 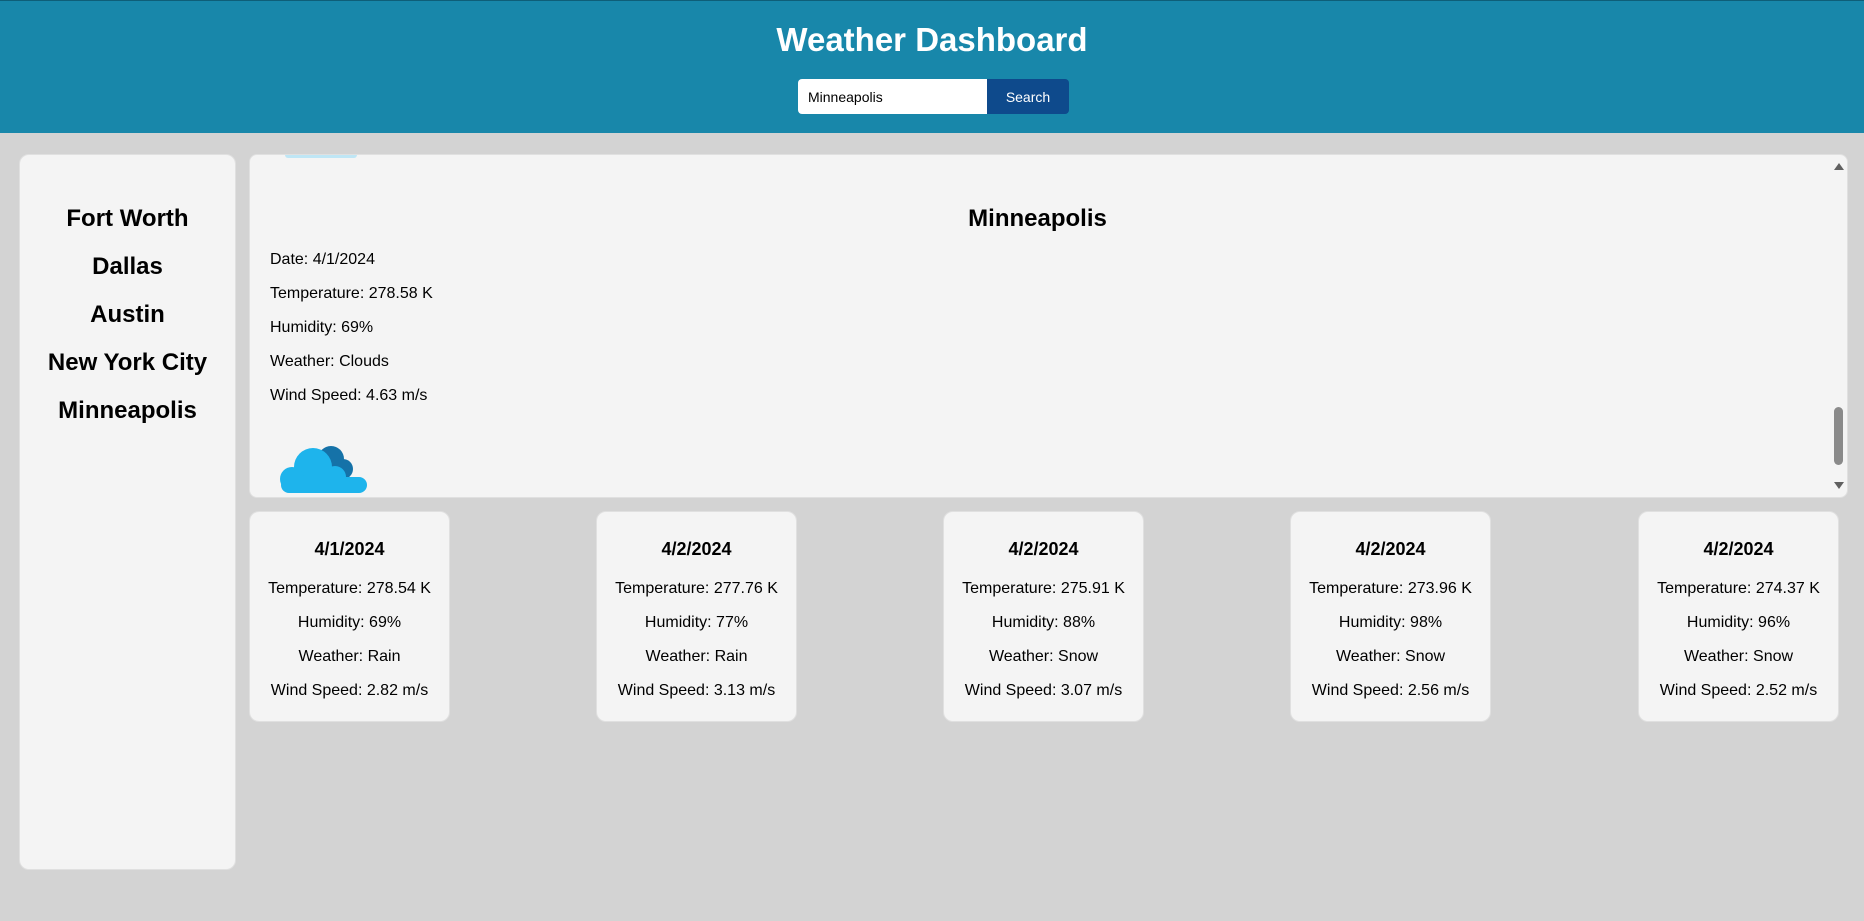 What do you see at coordinates (1738, 622) in the screenshot?
I see `forecast-humidity: Humidity: 96%` at bounding box center [1738, 622].